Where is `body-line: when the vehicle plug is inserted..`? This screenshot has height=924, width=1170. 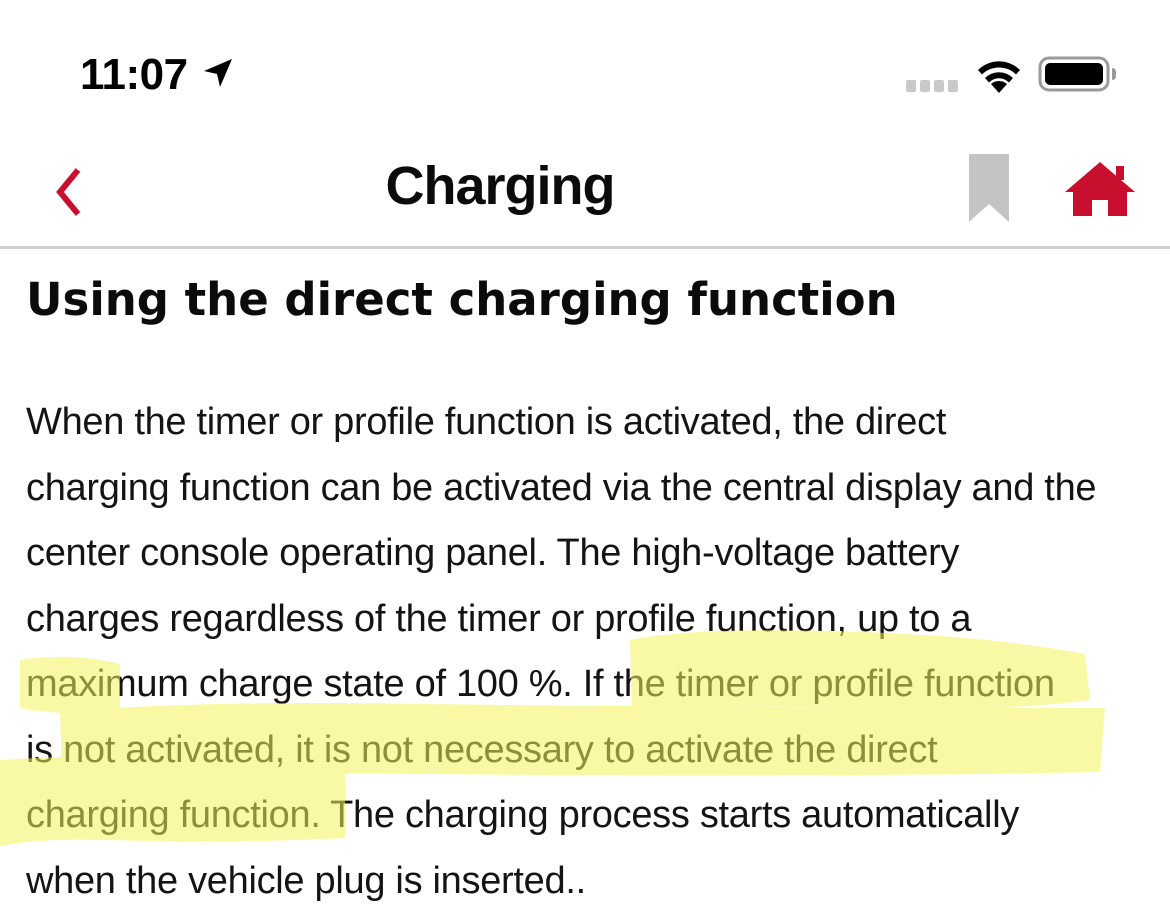 body-line: when the vehicle plug is inserted.. is located at coordinates (306, 880).